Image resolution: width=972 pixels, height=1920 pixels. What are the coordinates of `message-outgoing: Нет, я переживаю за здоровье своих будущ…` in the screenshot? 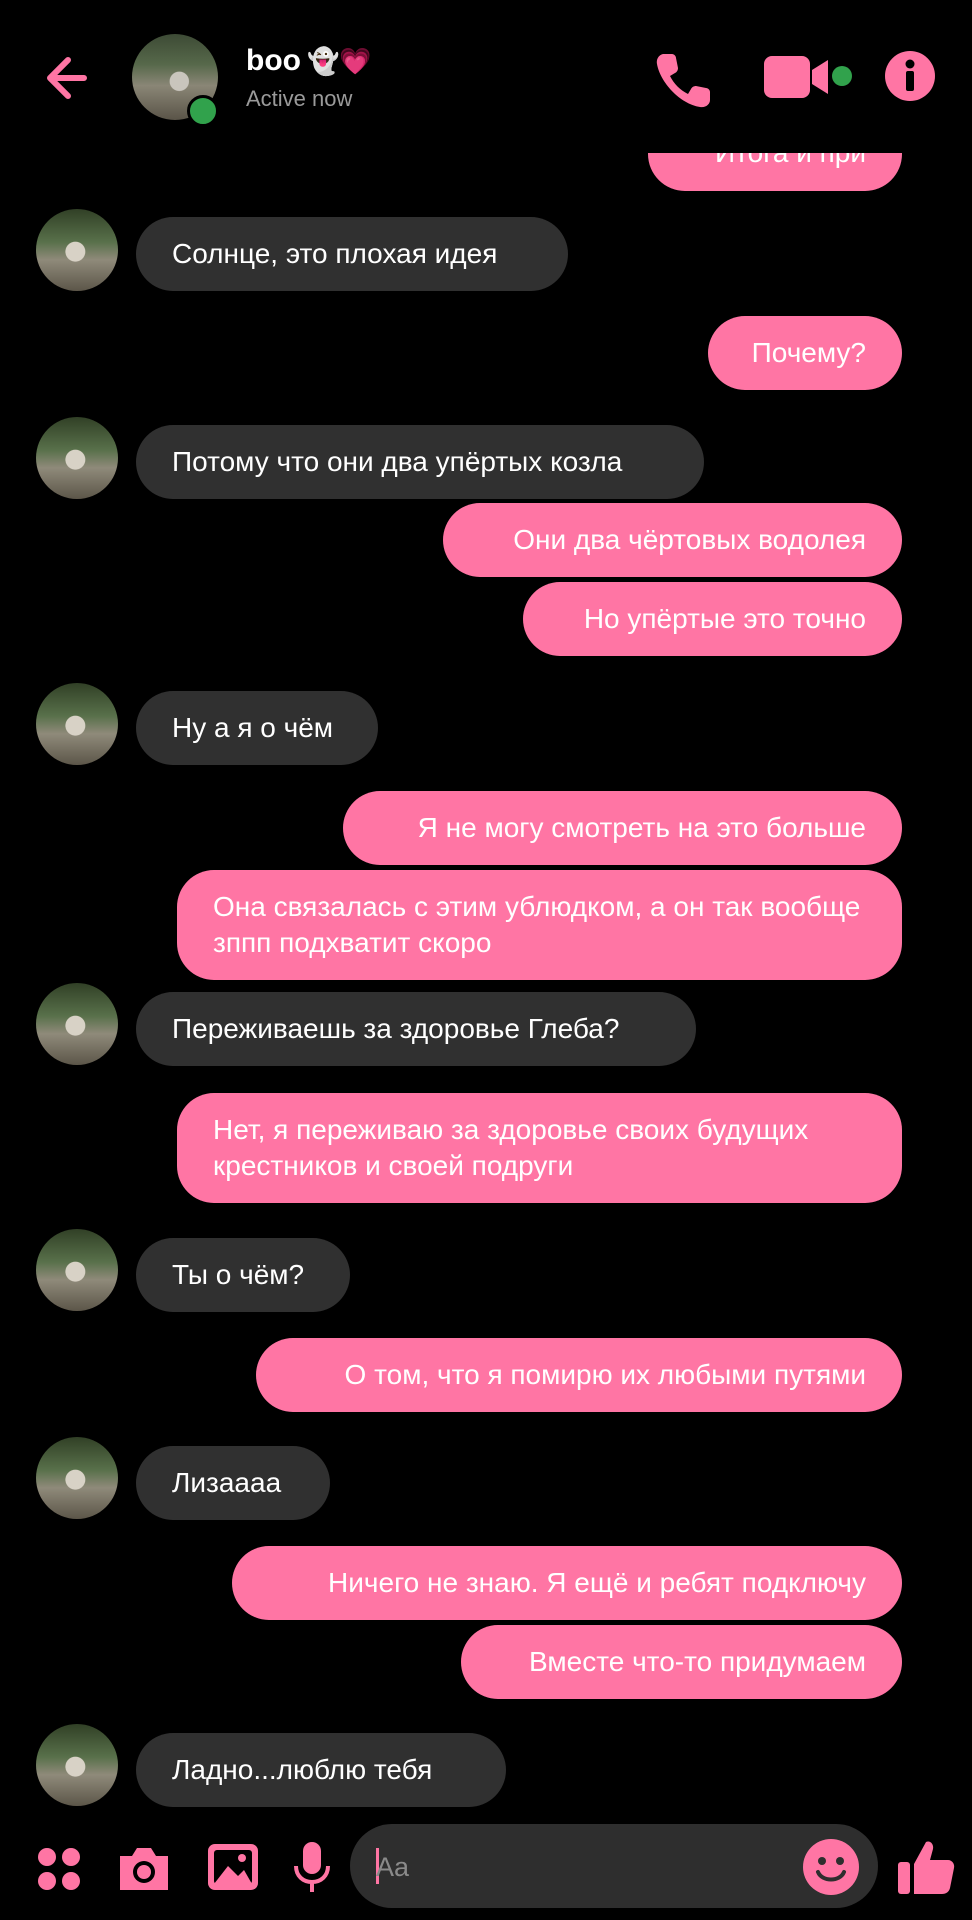 It's located at (539, 1148).